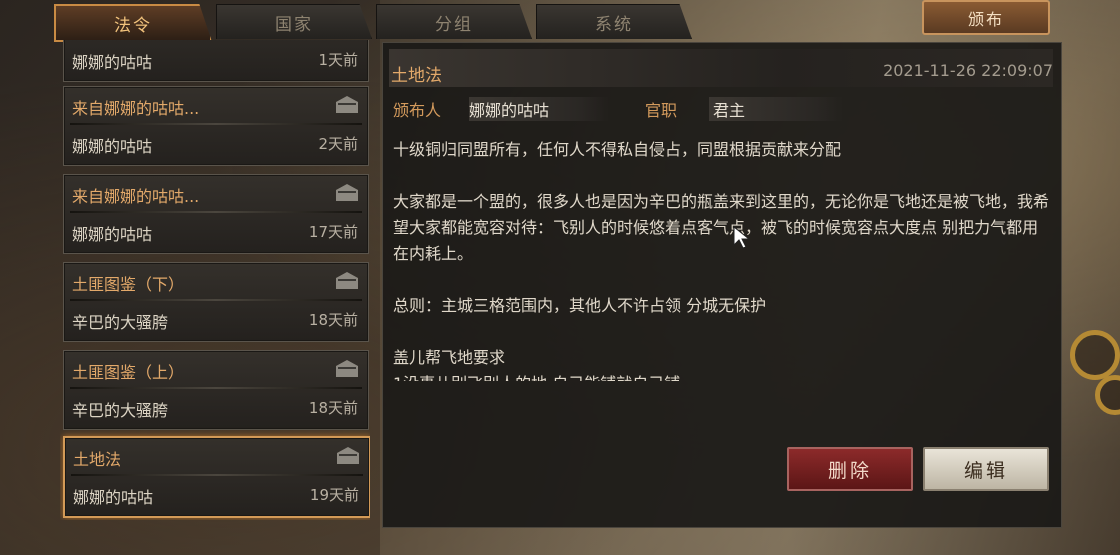 The width and height of the screenshot is (1120, 555). What do you see at coordinates (133, 23) in the screenshot?
I see `tab-decree: 法令` at bounding box center [133, 23].